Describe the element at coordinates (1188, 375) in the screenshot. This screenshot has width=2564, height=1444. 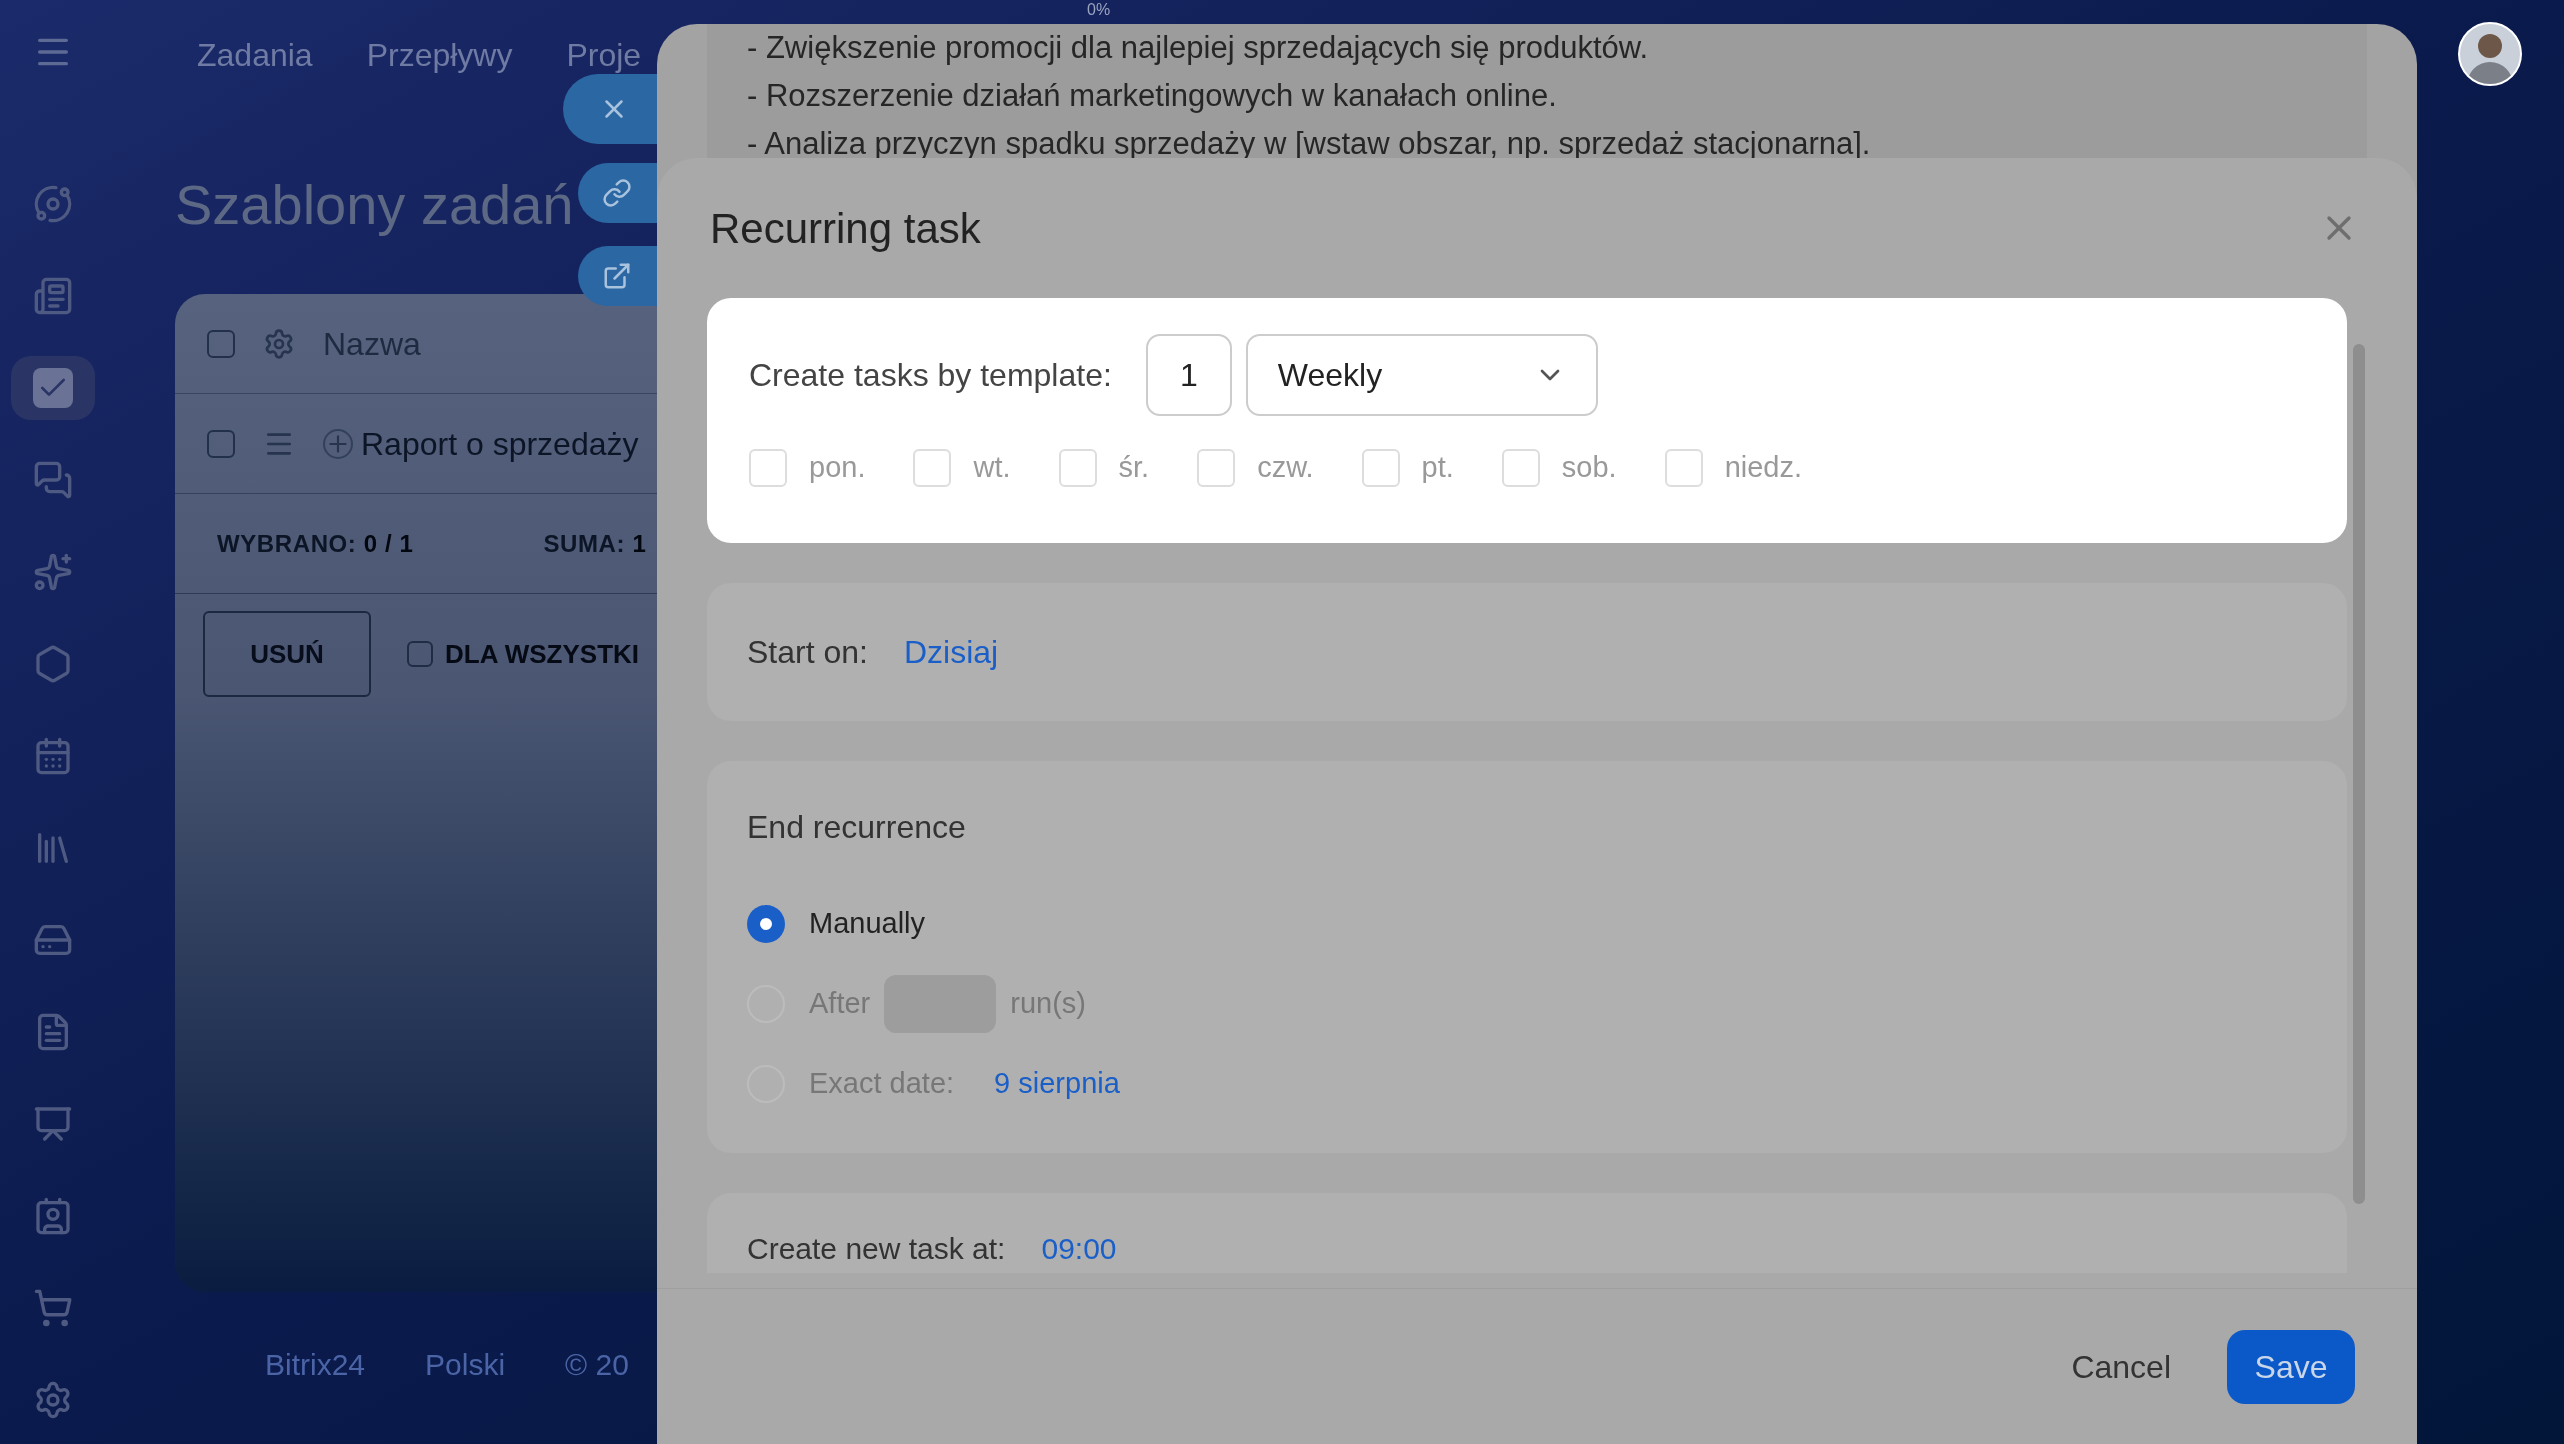
I see `count-field: 1` at that location.